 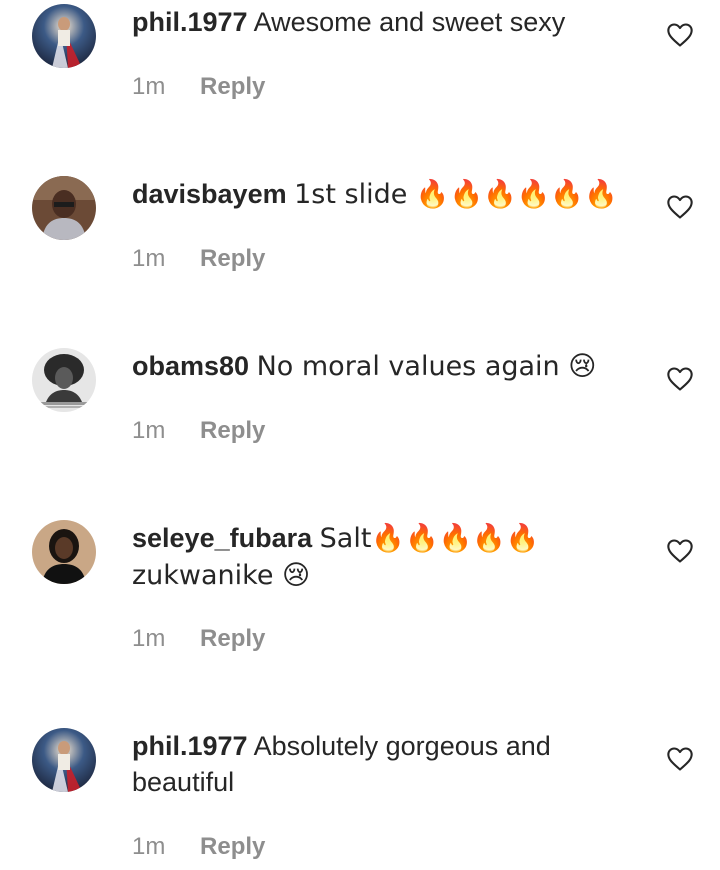 What do you see at coordinates (222, 538) in the screenshot?
I see `comment-username: seleye_fubara` at bounding box center [222, 538].